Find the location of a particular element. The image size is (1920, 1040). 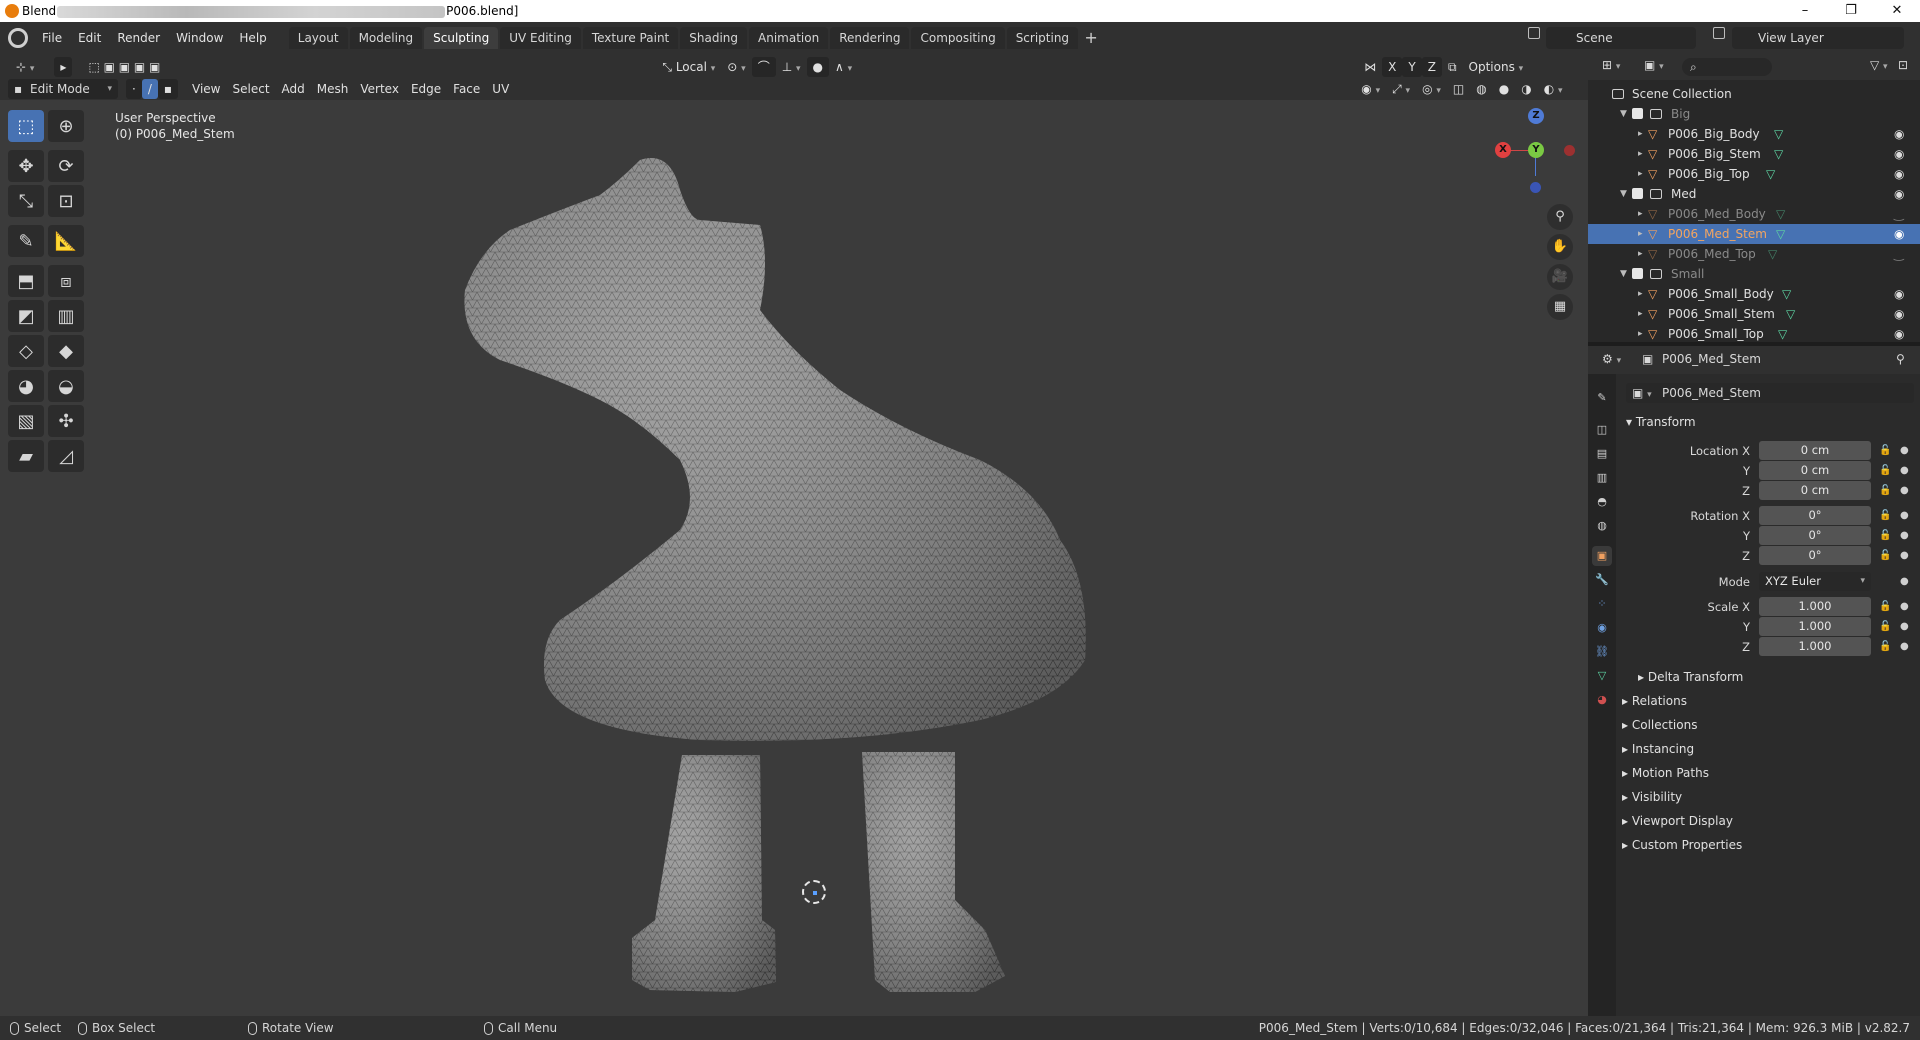

view-layer-icon is located at coordinates (1719, 33).